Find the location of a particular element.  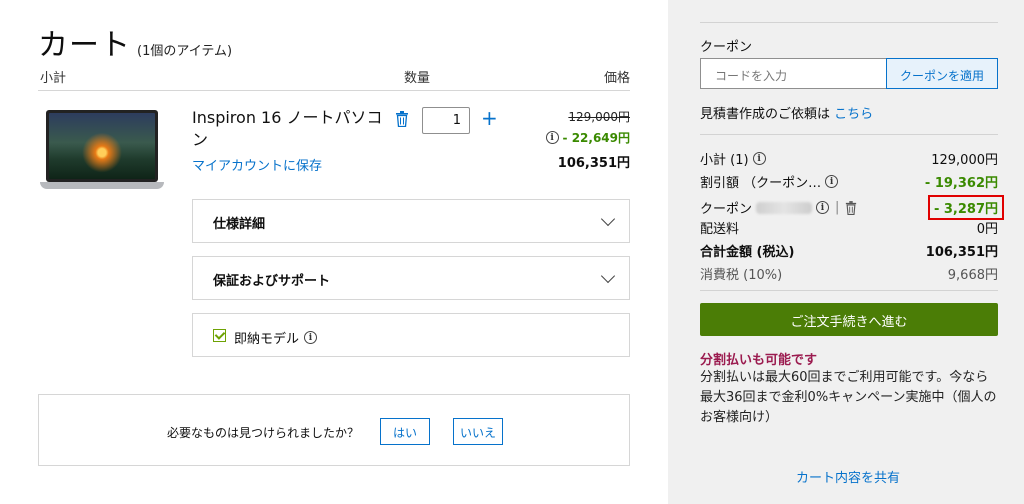

accordion-warranty-label: 保証およびサポート is located at coordinates (272, 281).